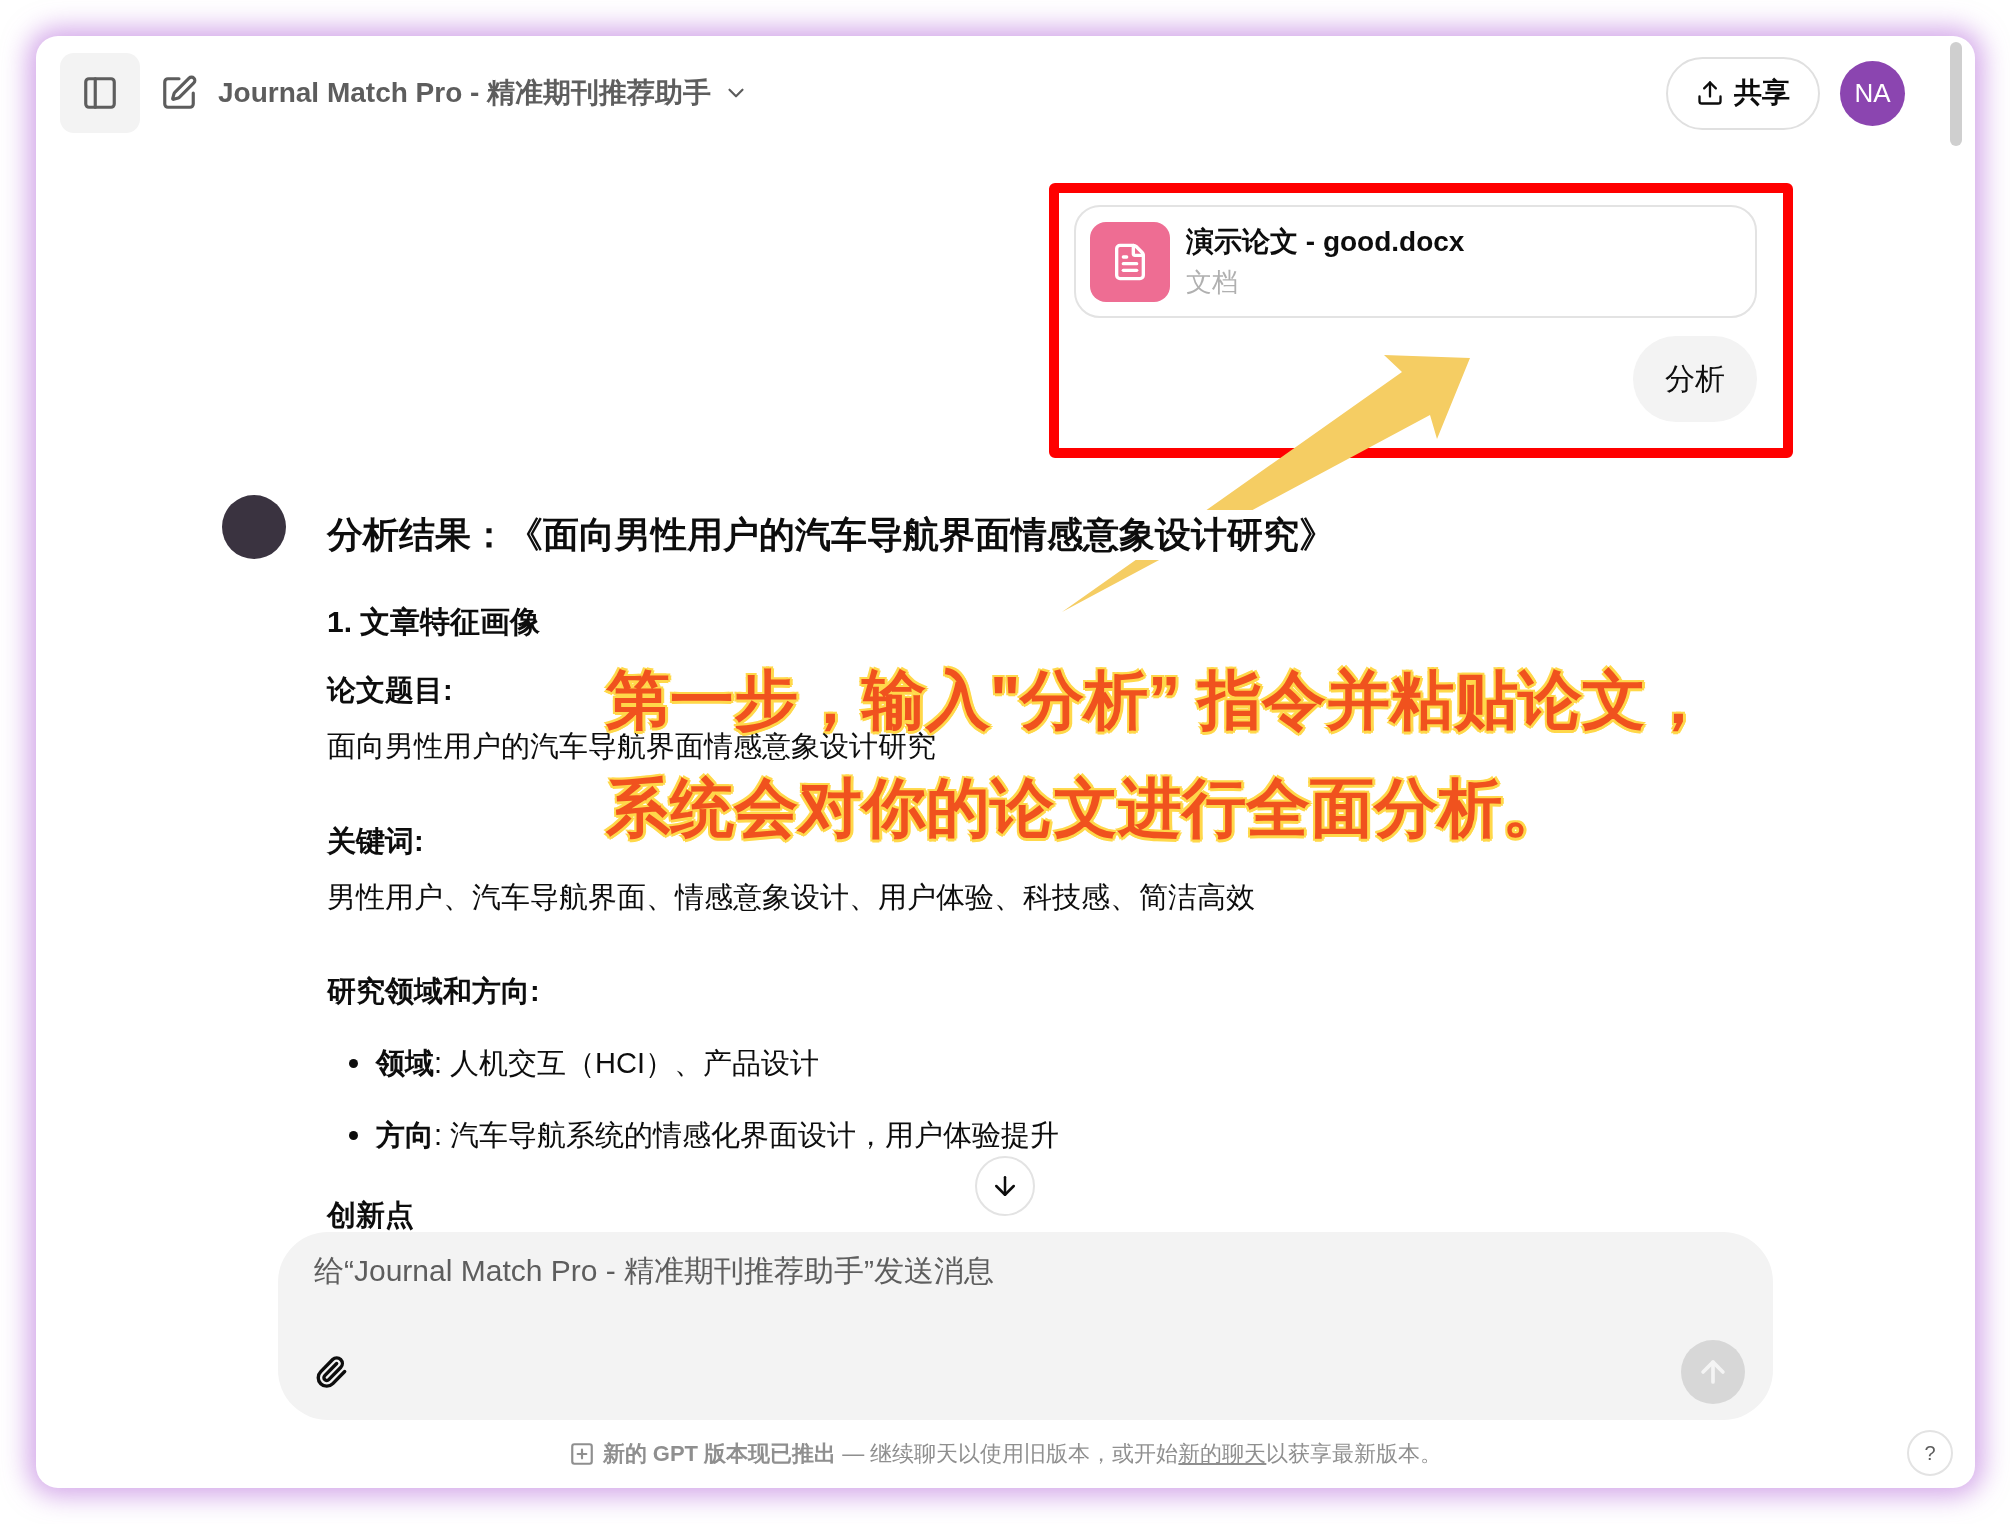  What do you see at coordinates (581, 1454) in the screenshot?
I see `square-plus-icon` at bounding box center [581, 1454].